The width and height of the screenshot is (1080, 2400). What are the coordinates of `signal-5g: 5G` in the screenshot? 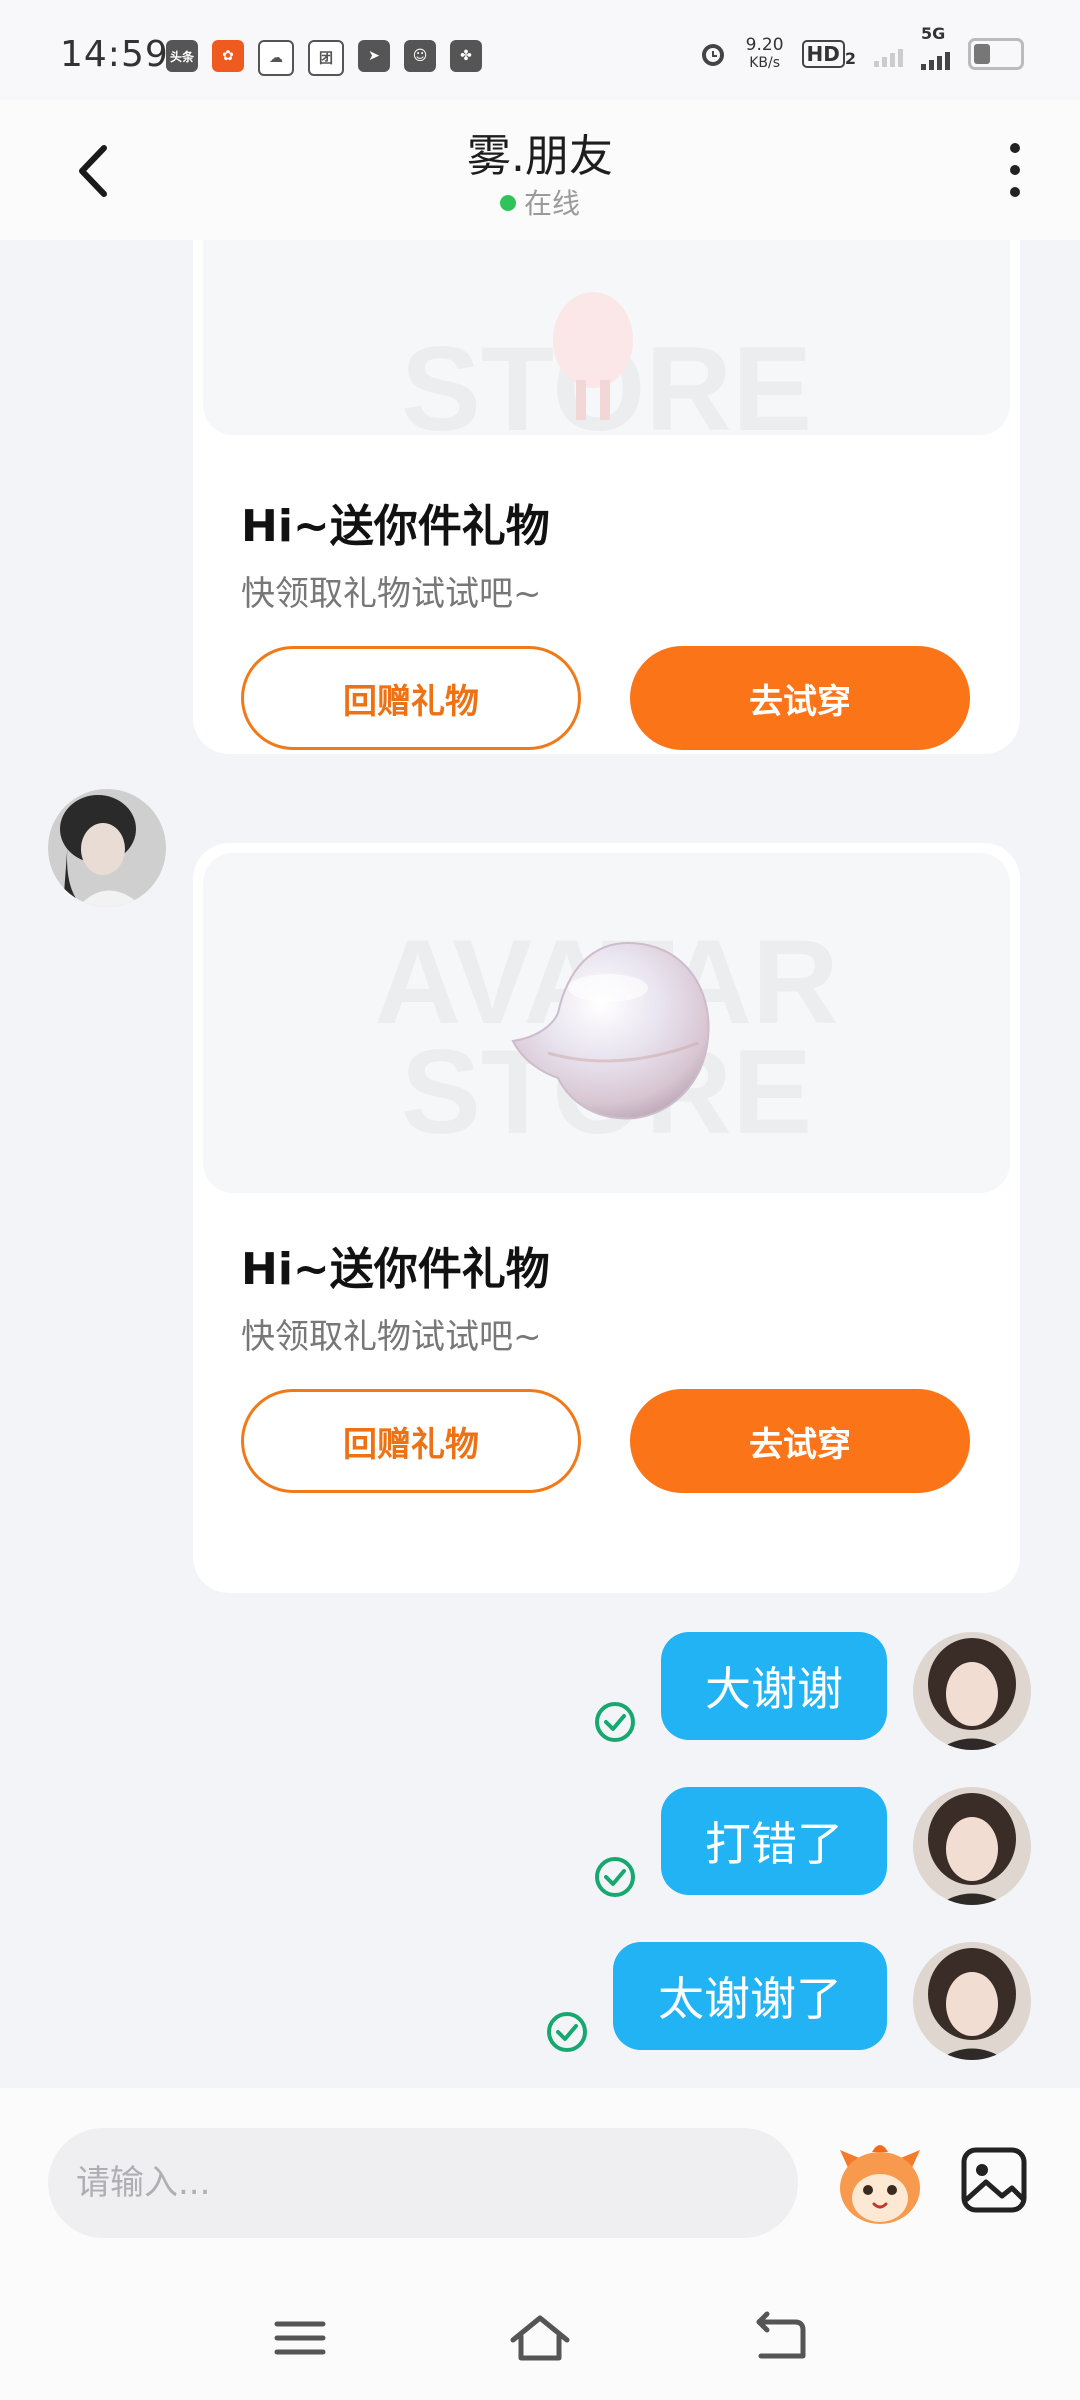 It's located at (935, 47).